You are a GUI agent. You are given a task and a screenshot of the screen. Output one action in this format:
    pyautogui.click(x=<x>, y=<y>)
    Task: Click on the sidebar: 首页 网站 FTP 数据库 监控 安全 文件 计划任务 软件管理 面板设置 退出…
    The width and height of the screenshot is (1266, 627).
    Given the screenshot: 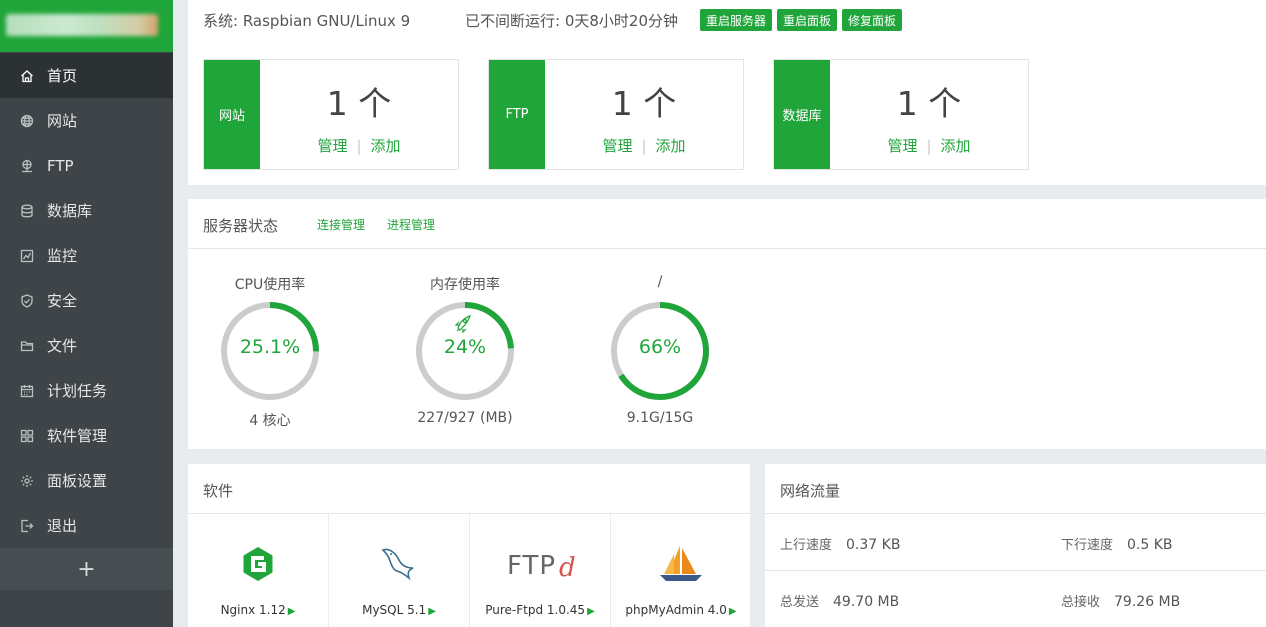 What is the action you would take?
    pyautogui.click(x=86, y=313)
    